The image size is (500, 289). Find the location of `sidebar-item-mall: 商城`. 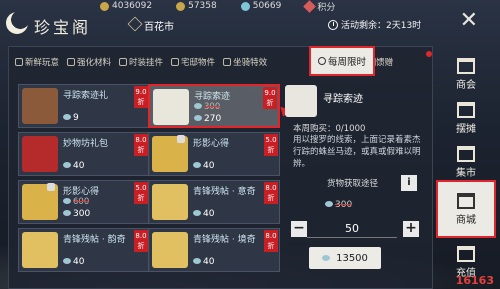

sidebar-item-mall: 商城 is located at coordinates (466, 209).